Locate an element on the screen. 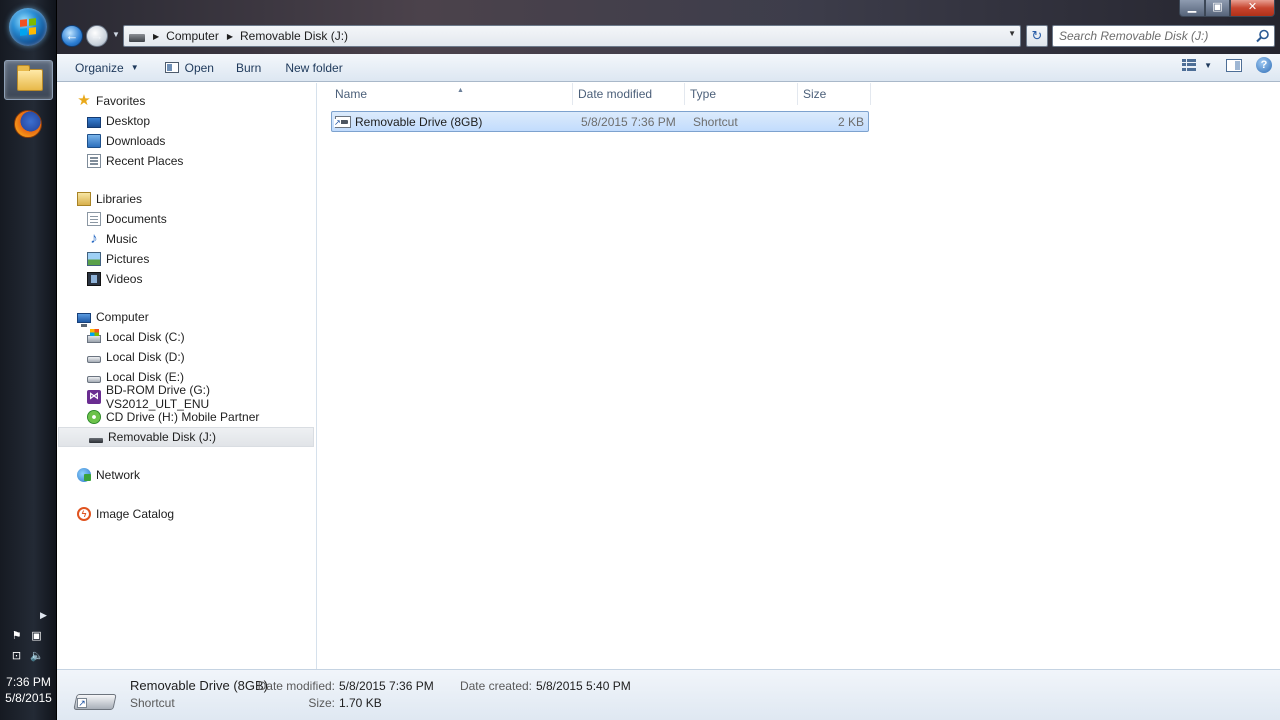  show-hidden-icons-icon: ▶ is located at coordinates (43, 615).